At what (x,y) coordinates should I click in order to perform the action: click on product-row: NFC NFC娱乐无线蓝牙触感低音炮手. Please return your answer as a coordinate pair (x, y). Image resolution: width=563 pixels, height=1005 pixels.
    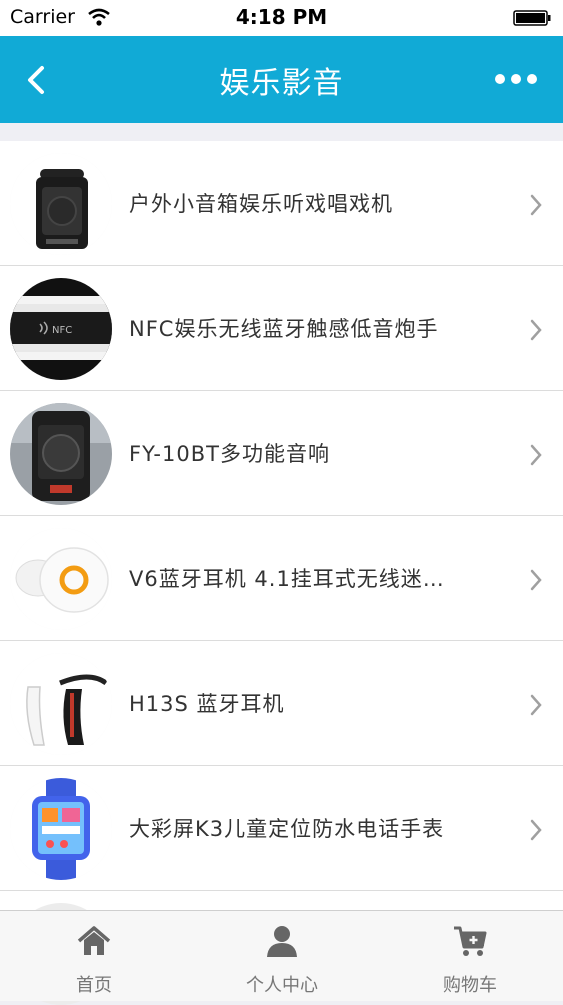
    Looking at the image, I should click on (281, 328).